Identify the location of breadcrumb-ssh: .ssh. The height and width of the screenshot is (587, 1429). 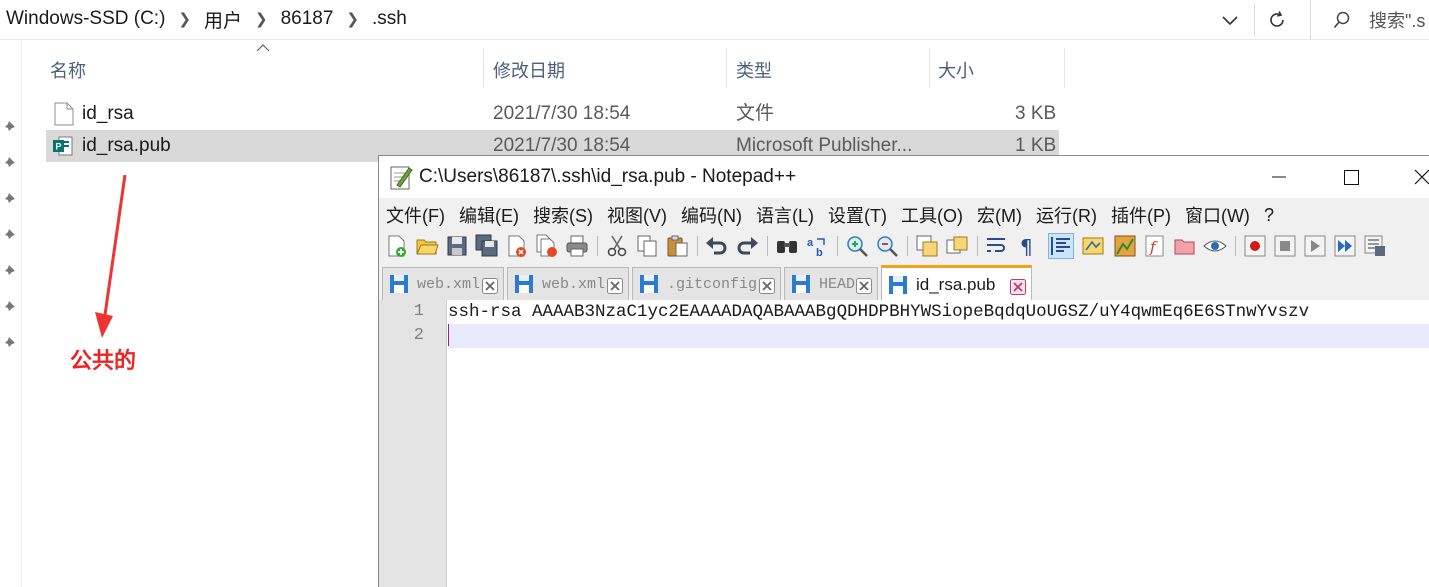
(389, 19).